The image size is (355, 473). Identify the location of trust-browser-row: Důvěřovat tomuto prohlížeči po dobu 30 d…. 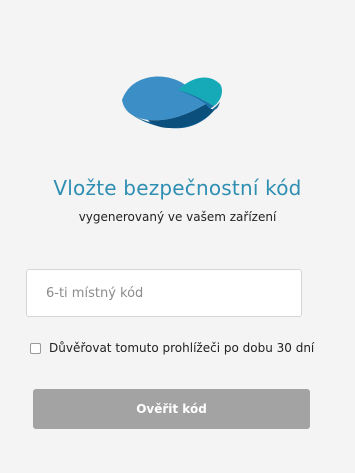
(172, 348).